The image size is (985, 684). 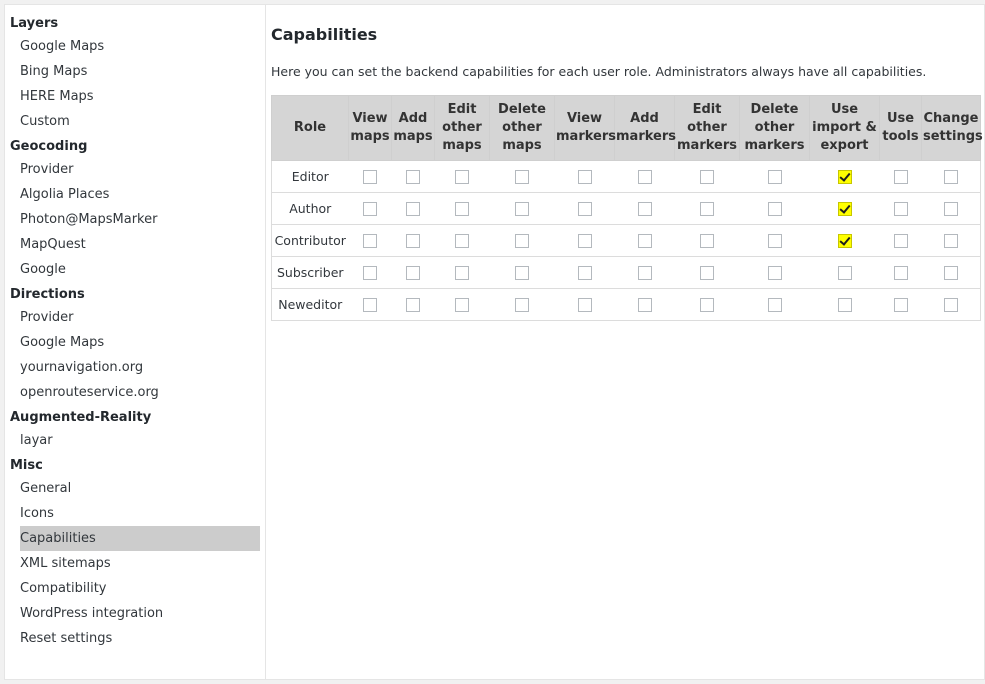 What do you see at coordinates (645, 128) in the screenshot?
I see `column-header: Add markers` at bounding box center [645, 128].